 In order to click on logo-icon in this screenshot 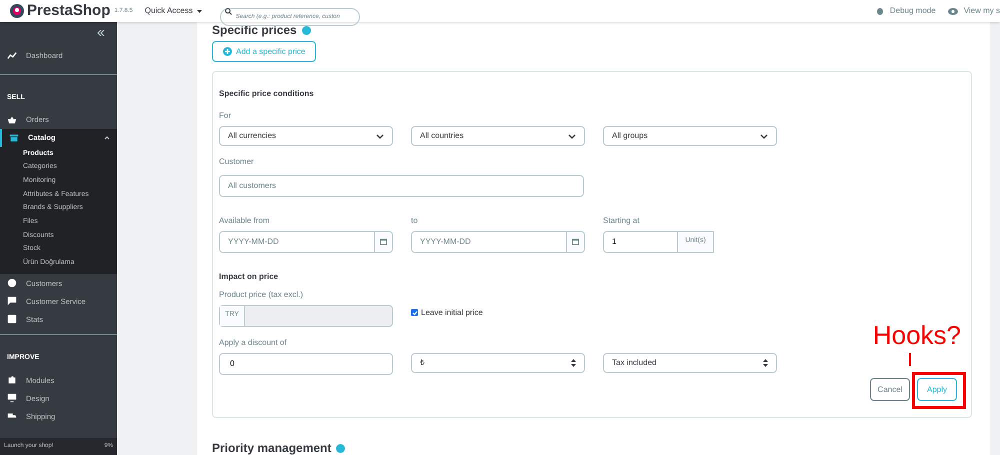, I will do `click(17, 11)`.